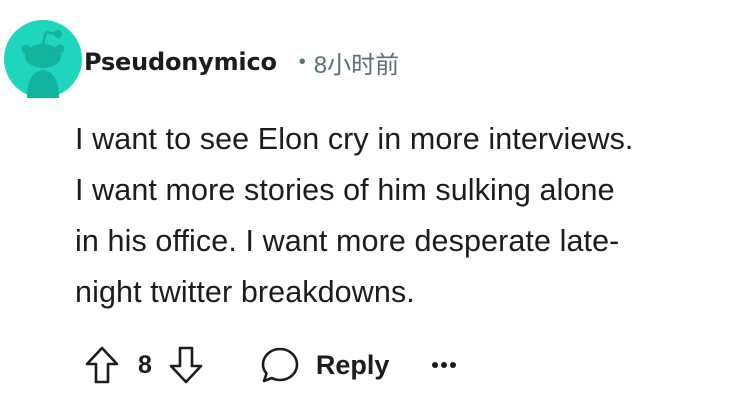 Image resolution: width=730 pixels, height=411 pixels. I want to click on avatar, so click(43, 59).